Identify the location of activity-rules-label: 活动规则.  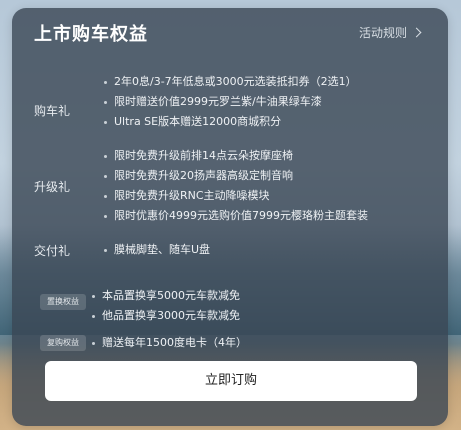
(382, 33).